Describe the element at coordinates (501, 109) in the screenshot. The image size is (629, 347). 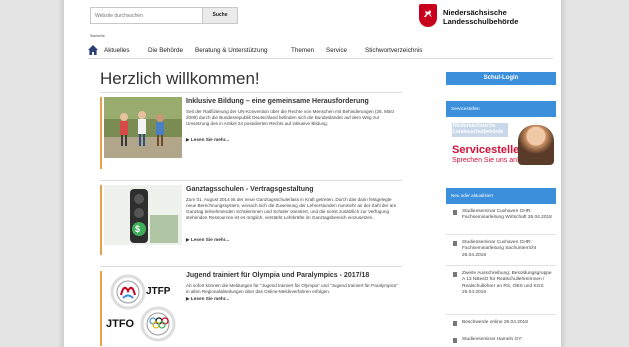
I see `servicestellen-header: Servicestellen` at that location.